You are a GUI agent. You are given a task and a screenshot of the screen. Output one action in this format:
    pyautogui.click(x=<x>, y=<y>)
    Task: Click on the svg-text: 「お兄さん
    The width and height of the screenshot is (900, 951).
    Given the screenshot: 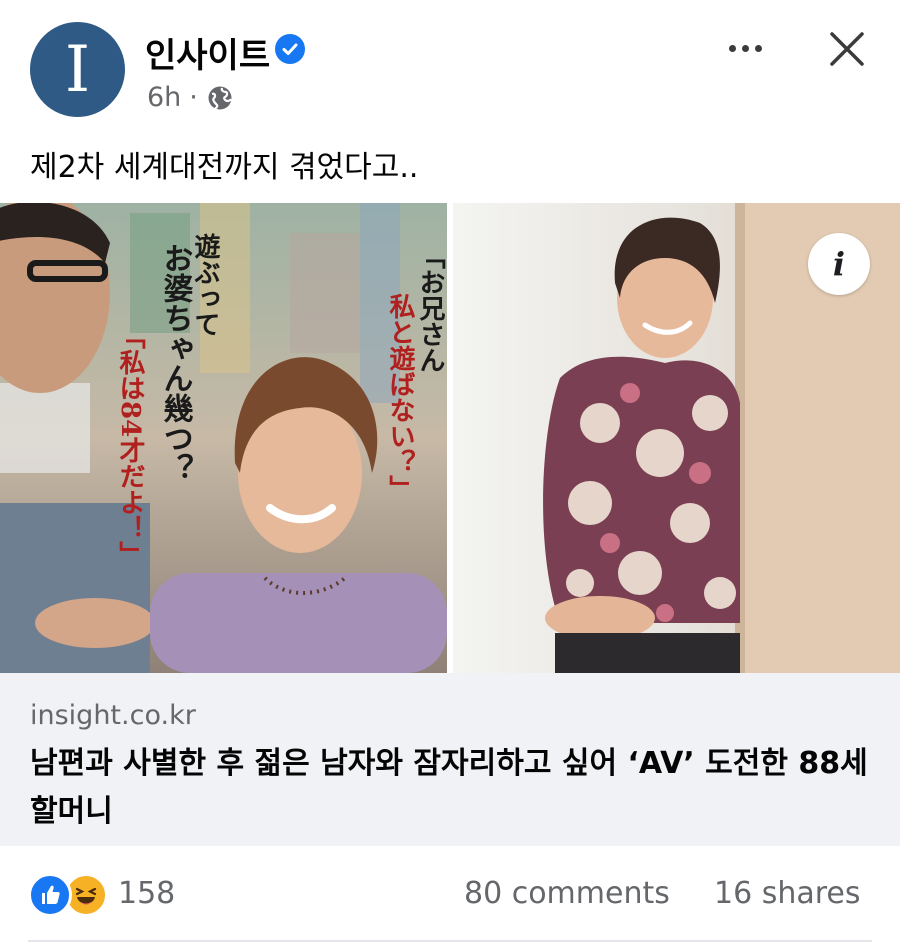 What is the action you would take?
    pyautogui.click(x=430, y=308)
    